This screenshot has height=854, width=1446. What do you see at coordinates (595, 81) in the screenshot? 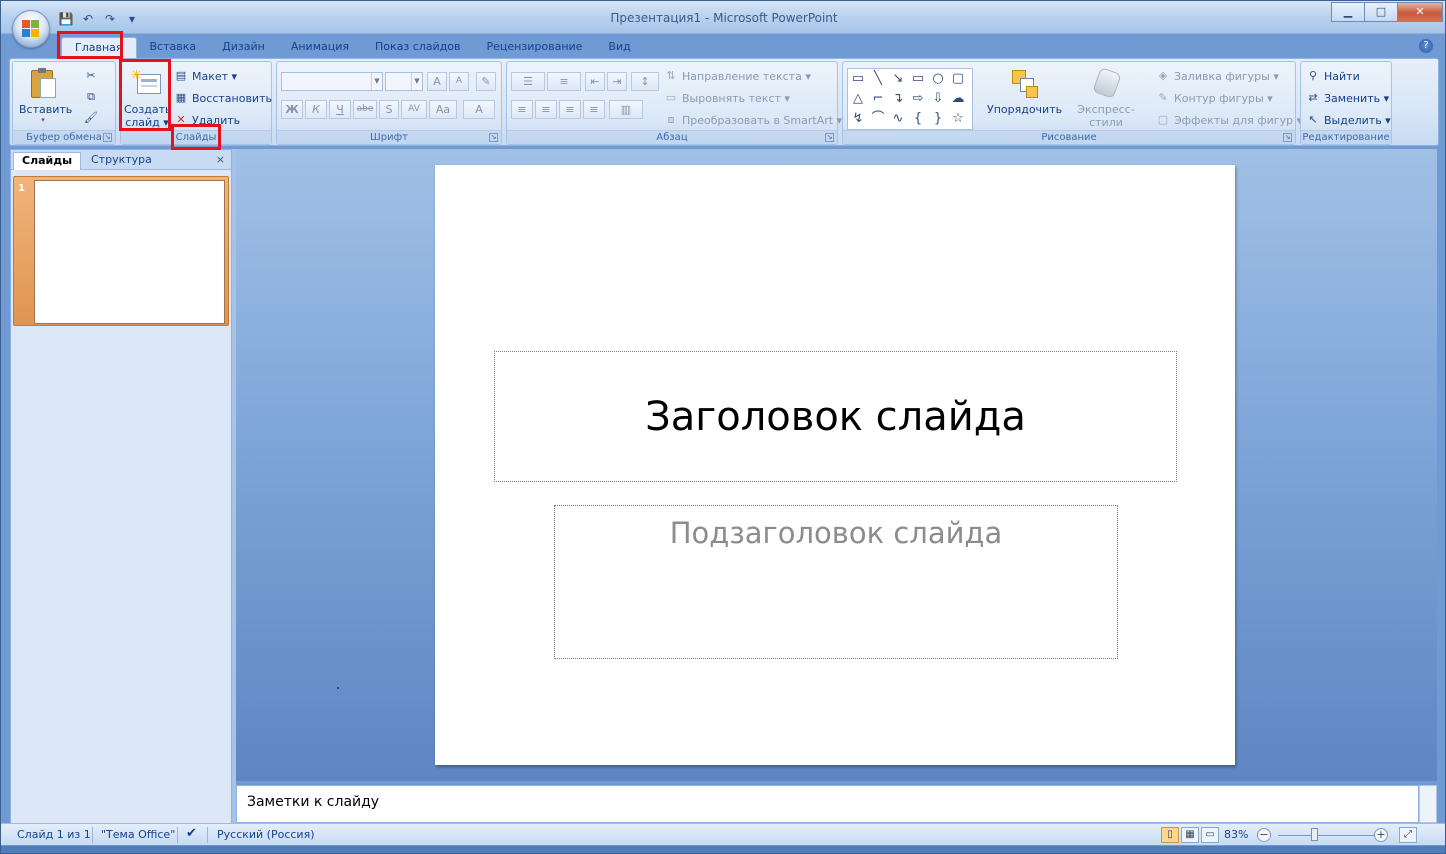
I see `decrease-indent-icon: ⇤` at bounding box center [595, 81].